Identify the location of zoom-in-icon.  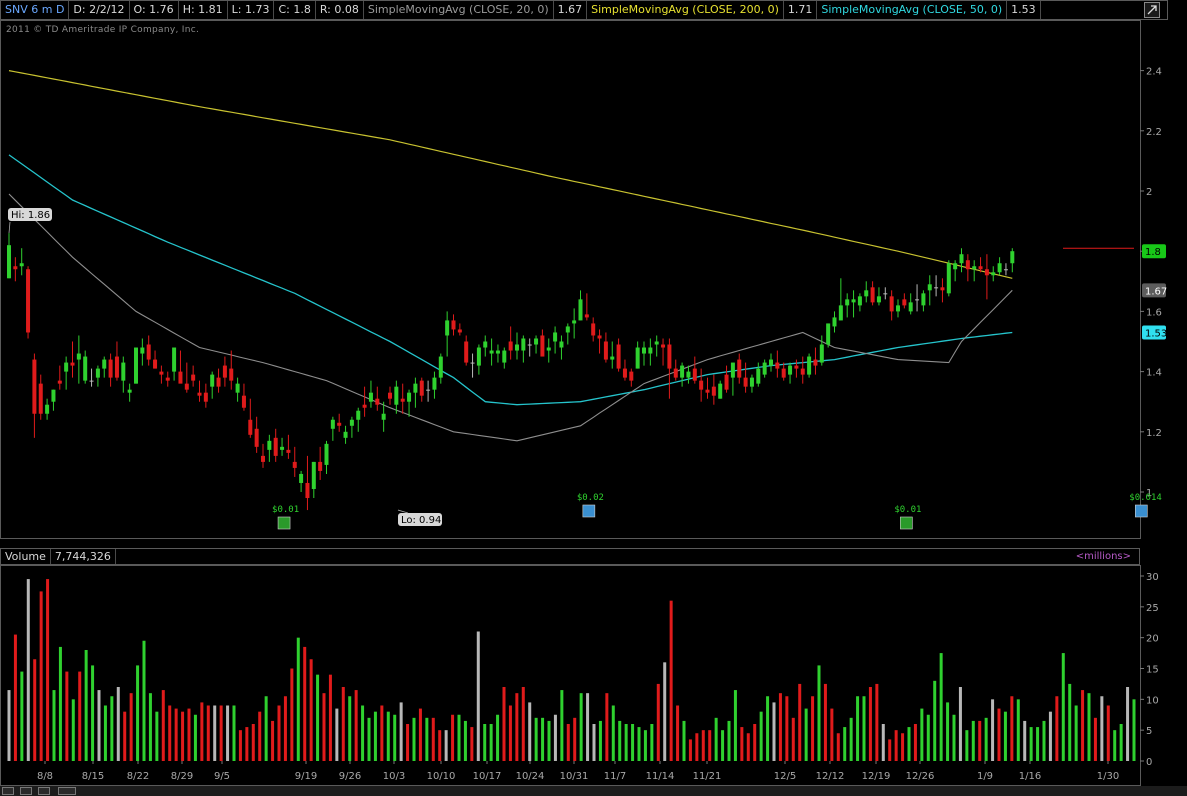
(44, 791).